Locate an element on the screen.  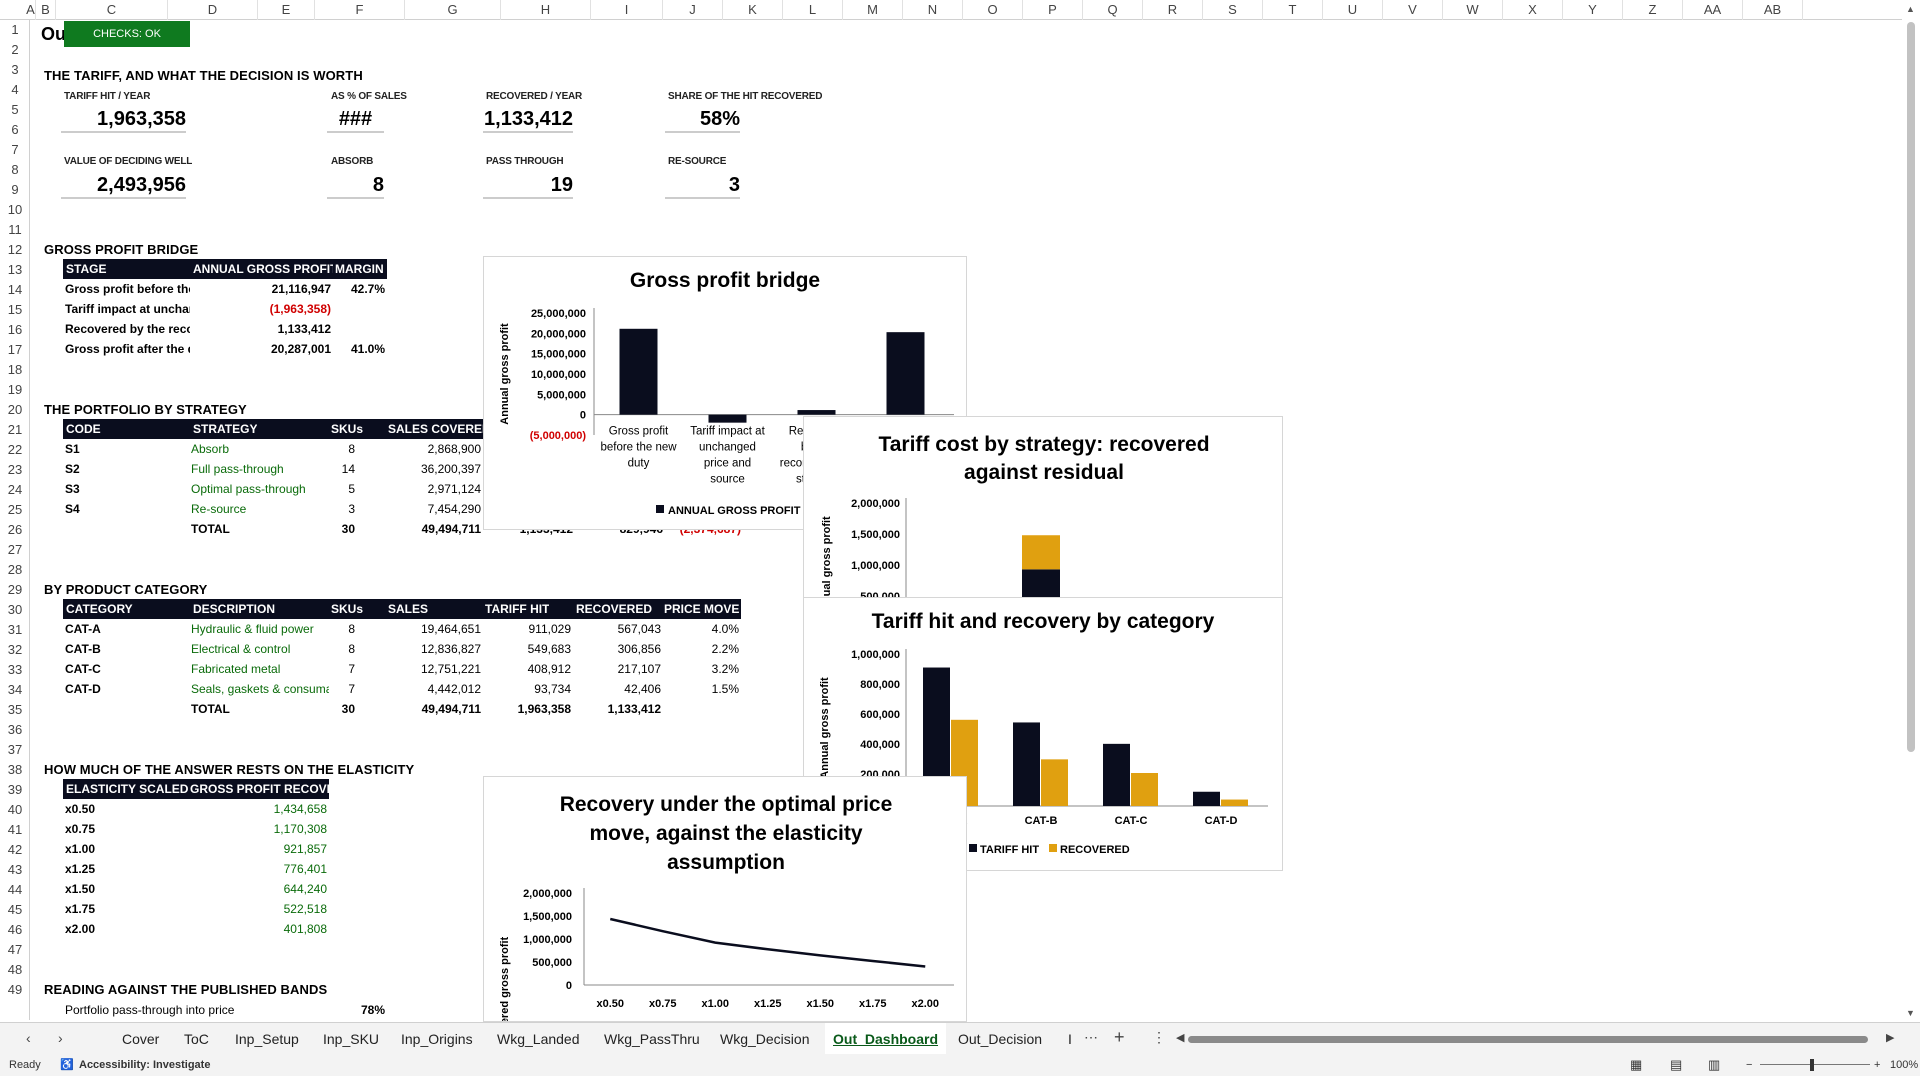
hscroll-right-icon: ▶ is located at coordinates (1890, 1037).